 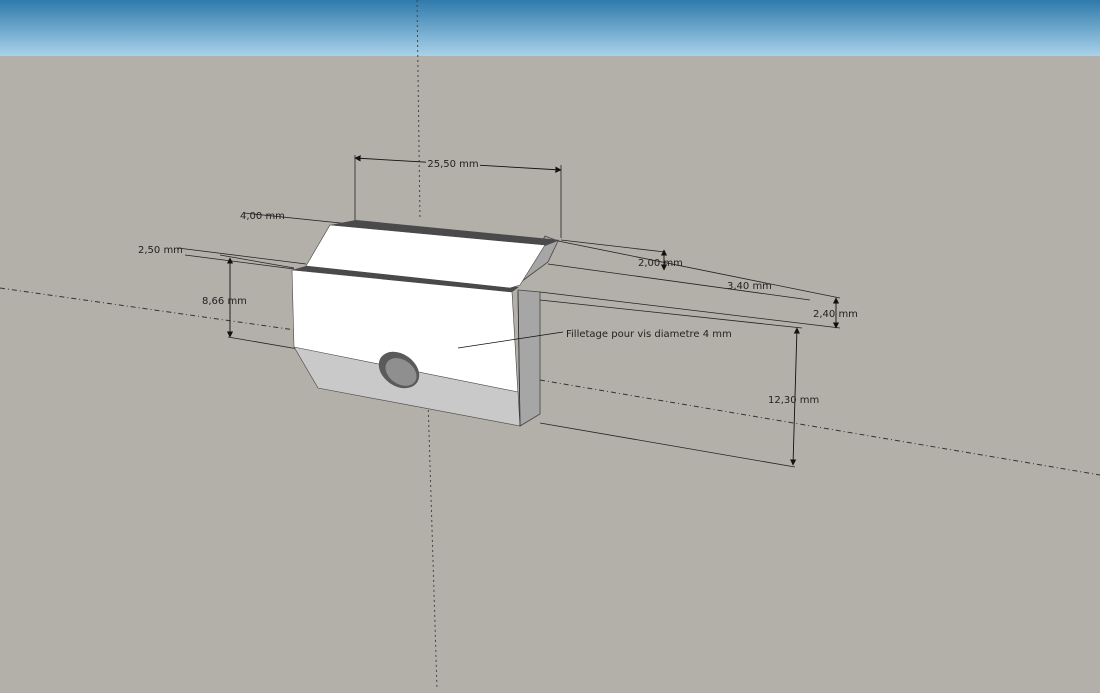 What do you see at coordinates (550, 28) in the screenshot?
I see `sky` at bounding box center [550, 28].